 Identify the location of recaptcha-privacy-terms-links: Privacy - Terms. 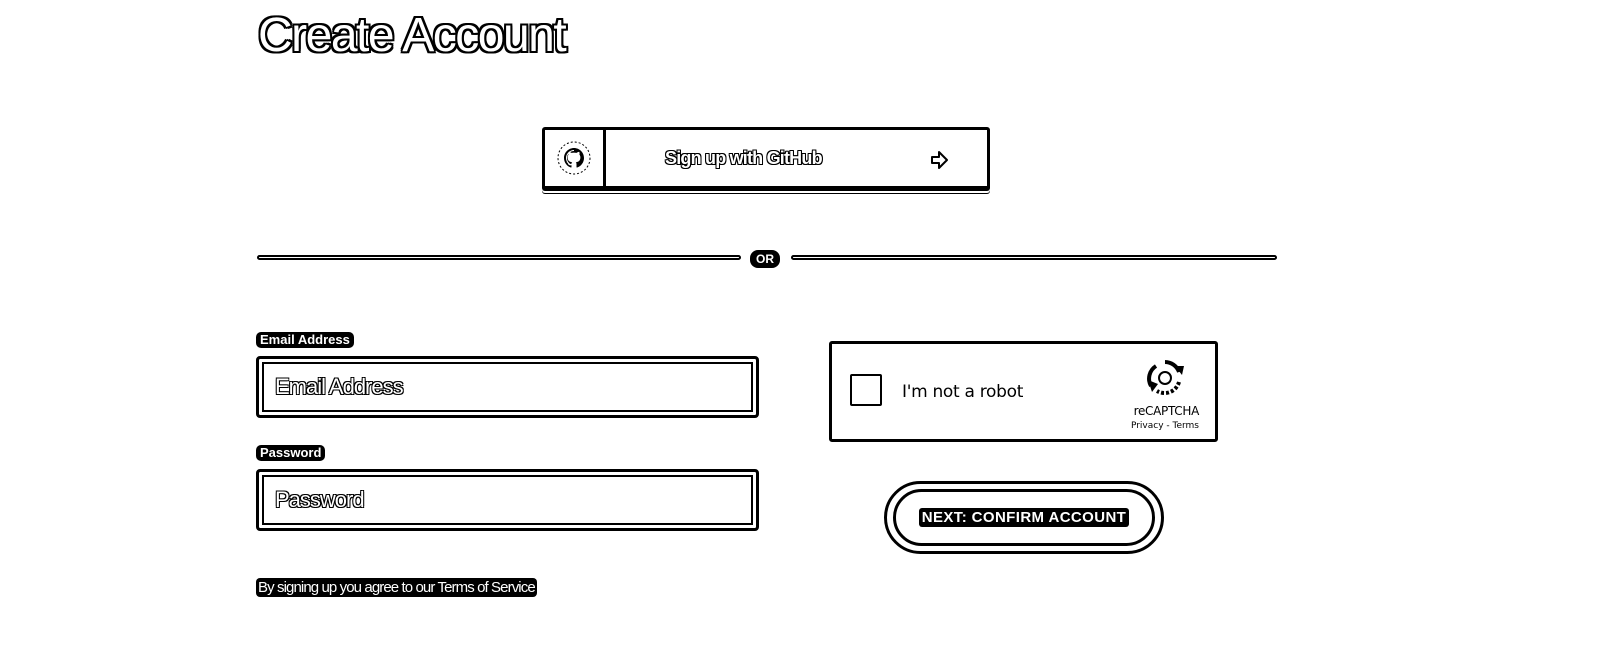
(1165, 426).